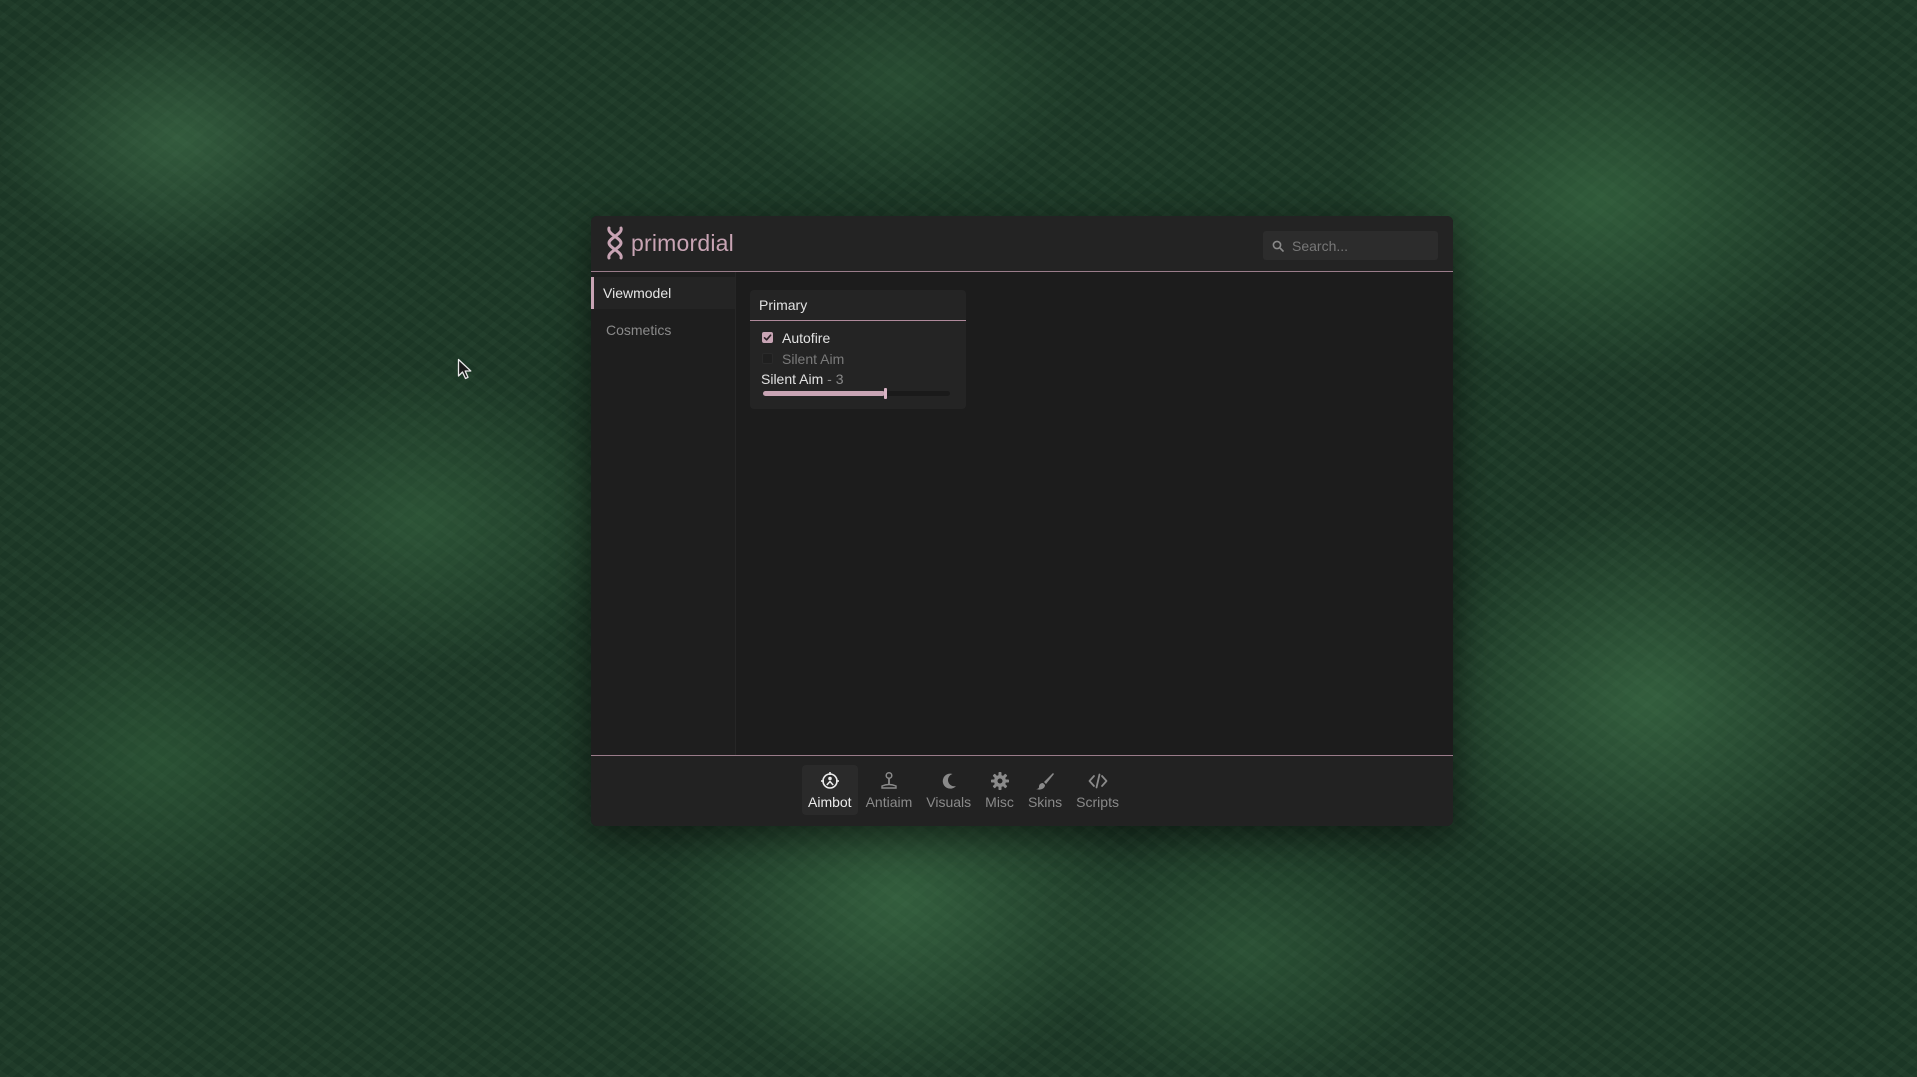 Image resolution: width=1917 pixels, height=1077 pixels. Describe the element at coordinates (999, 801) in the screenshot. I see `tab-label: Misc` at that location.